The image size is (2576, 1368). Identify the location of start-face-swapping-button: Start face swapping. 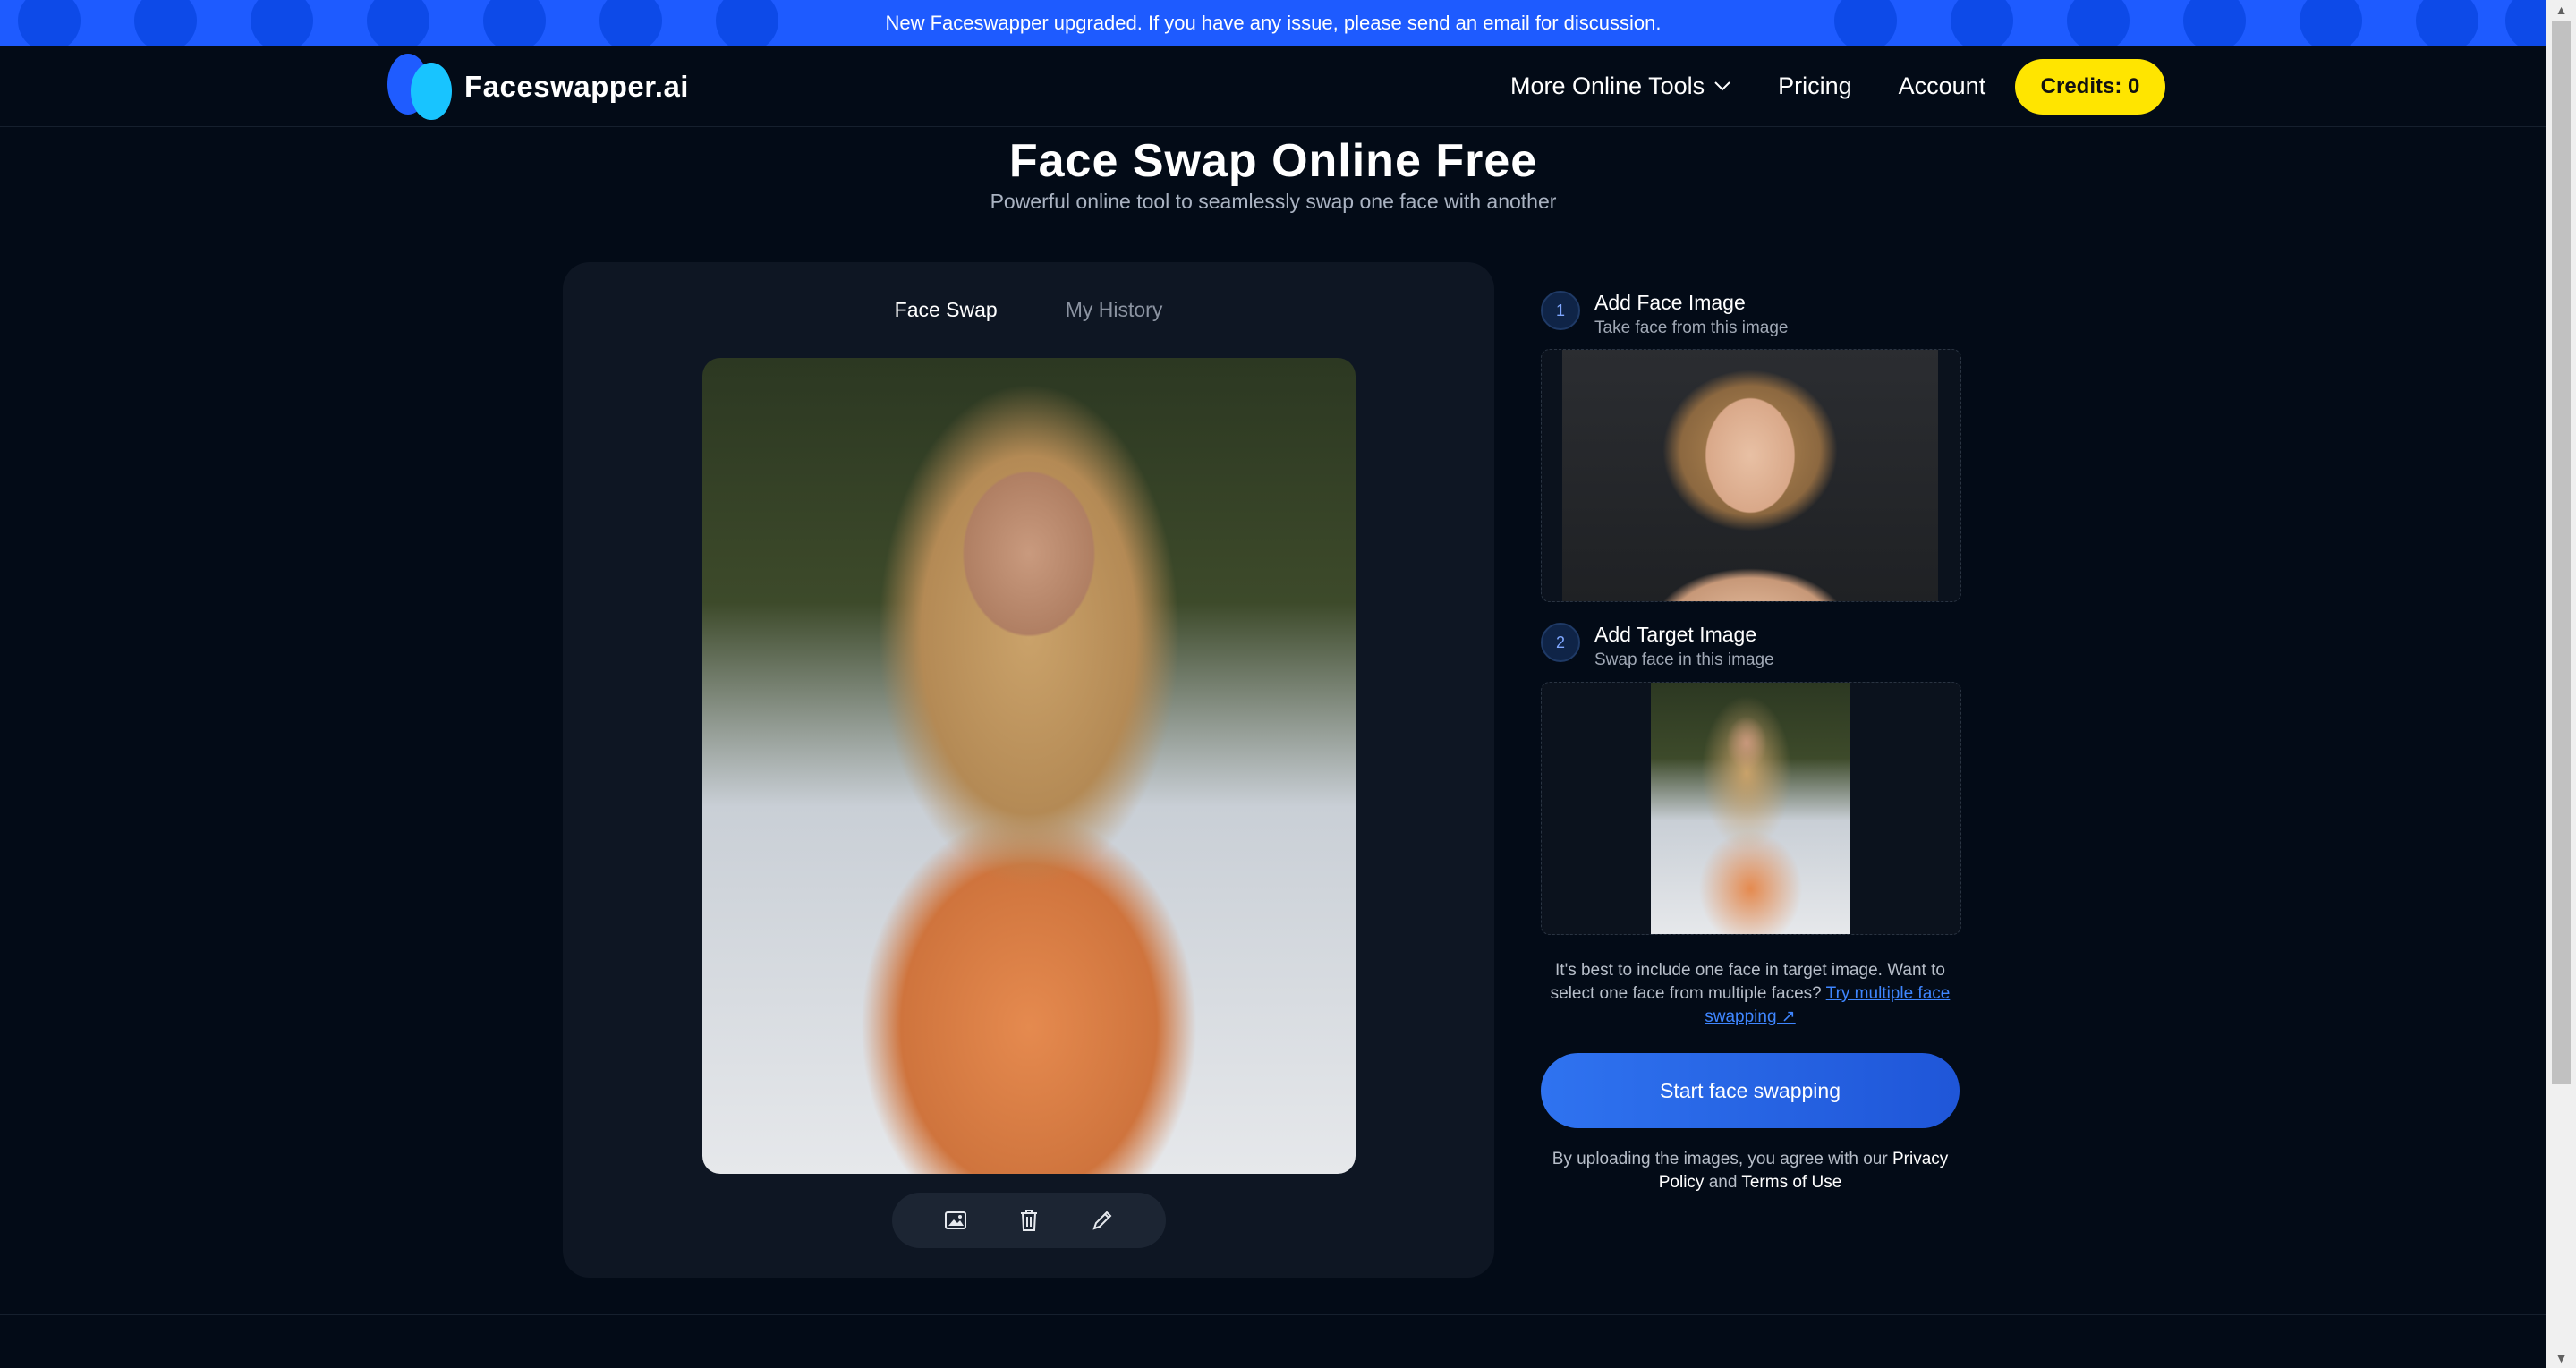
(1750, 1090).